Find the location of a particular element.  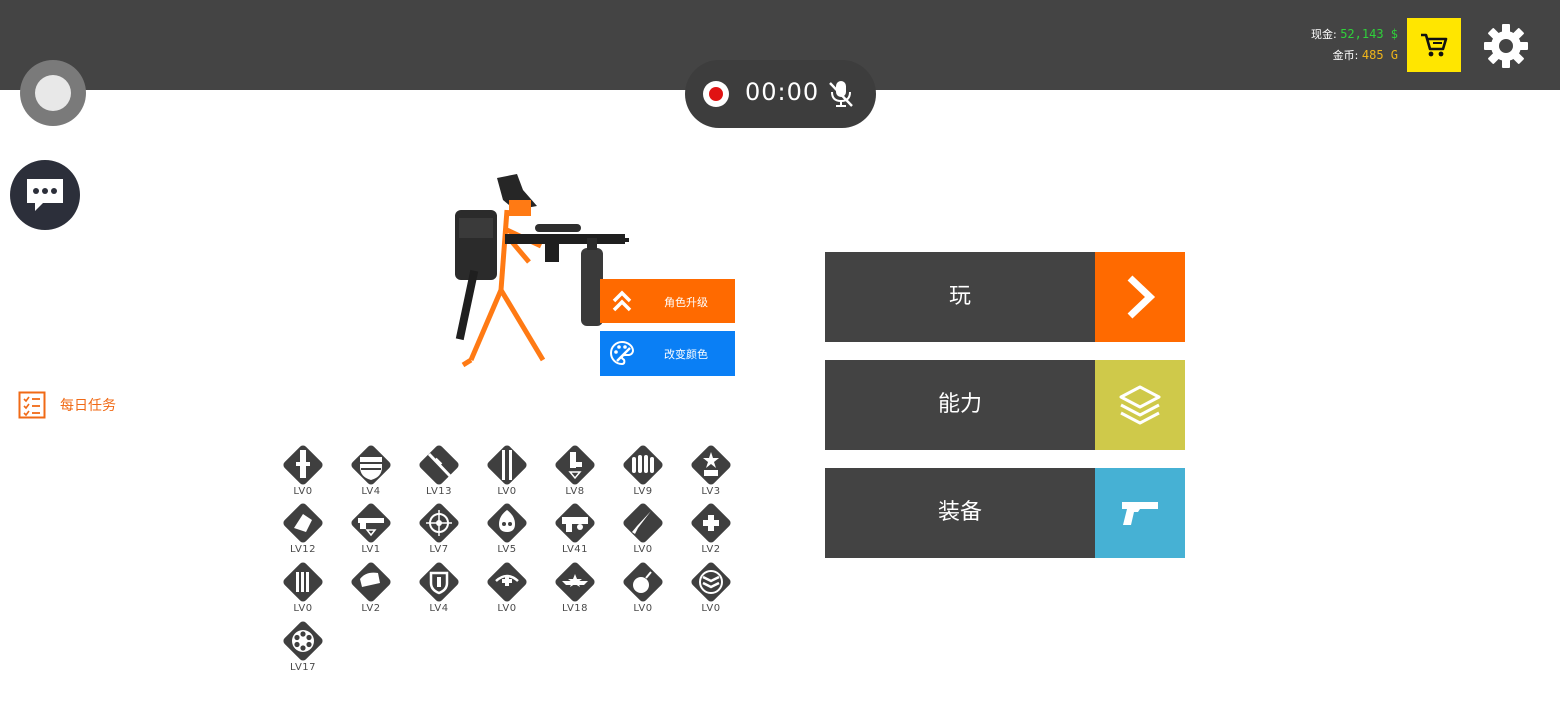

skill-level: LV12 is located at coordinates (303, 549).